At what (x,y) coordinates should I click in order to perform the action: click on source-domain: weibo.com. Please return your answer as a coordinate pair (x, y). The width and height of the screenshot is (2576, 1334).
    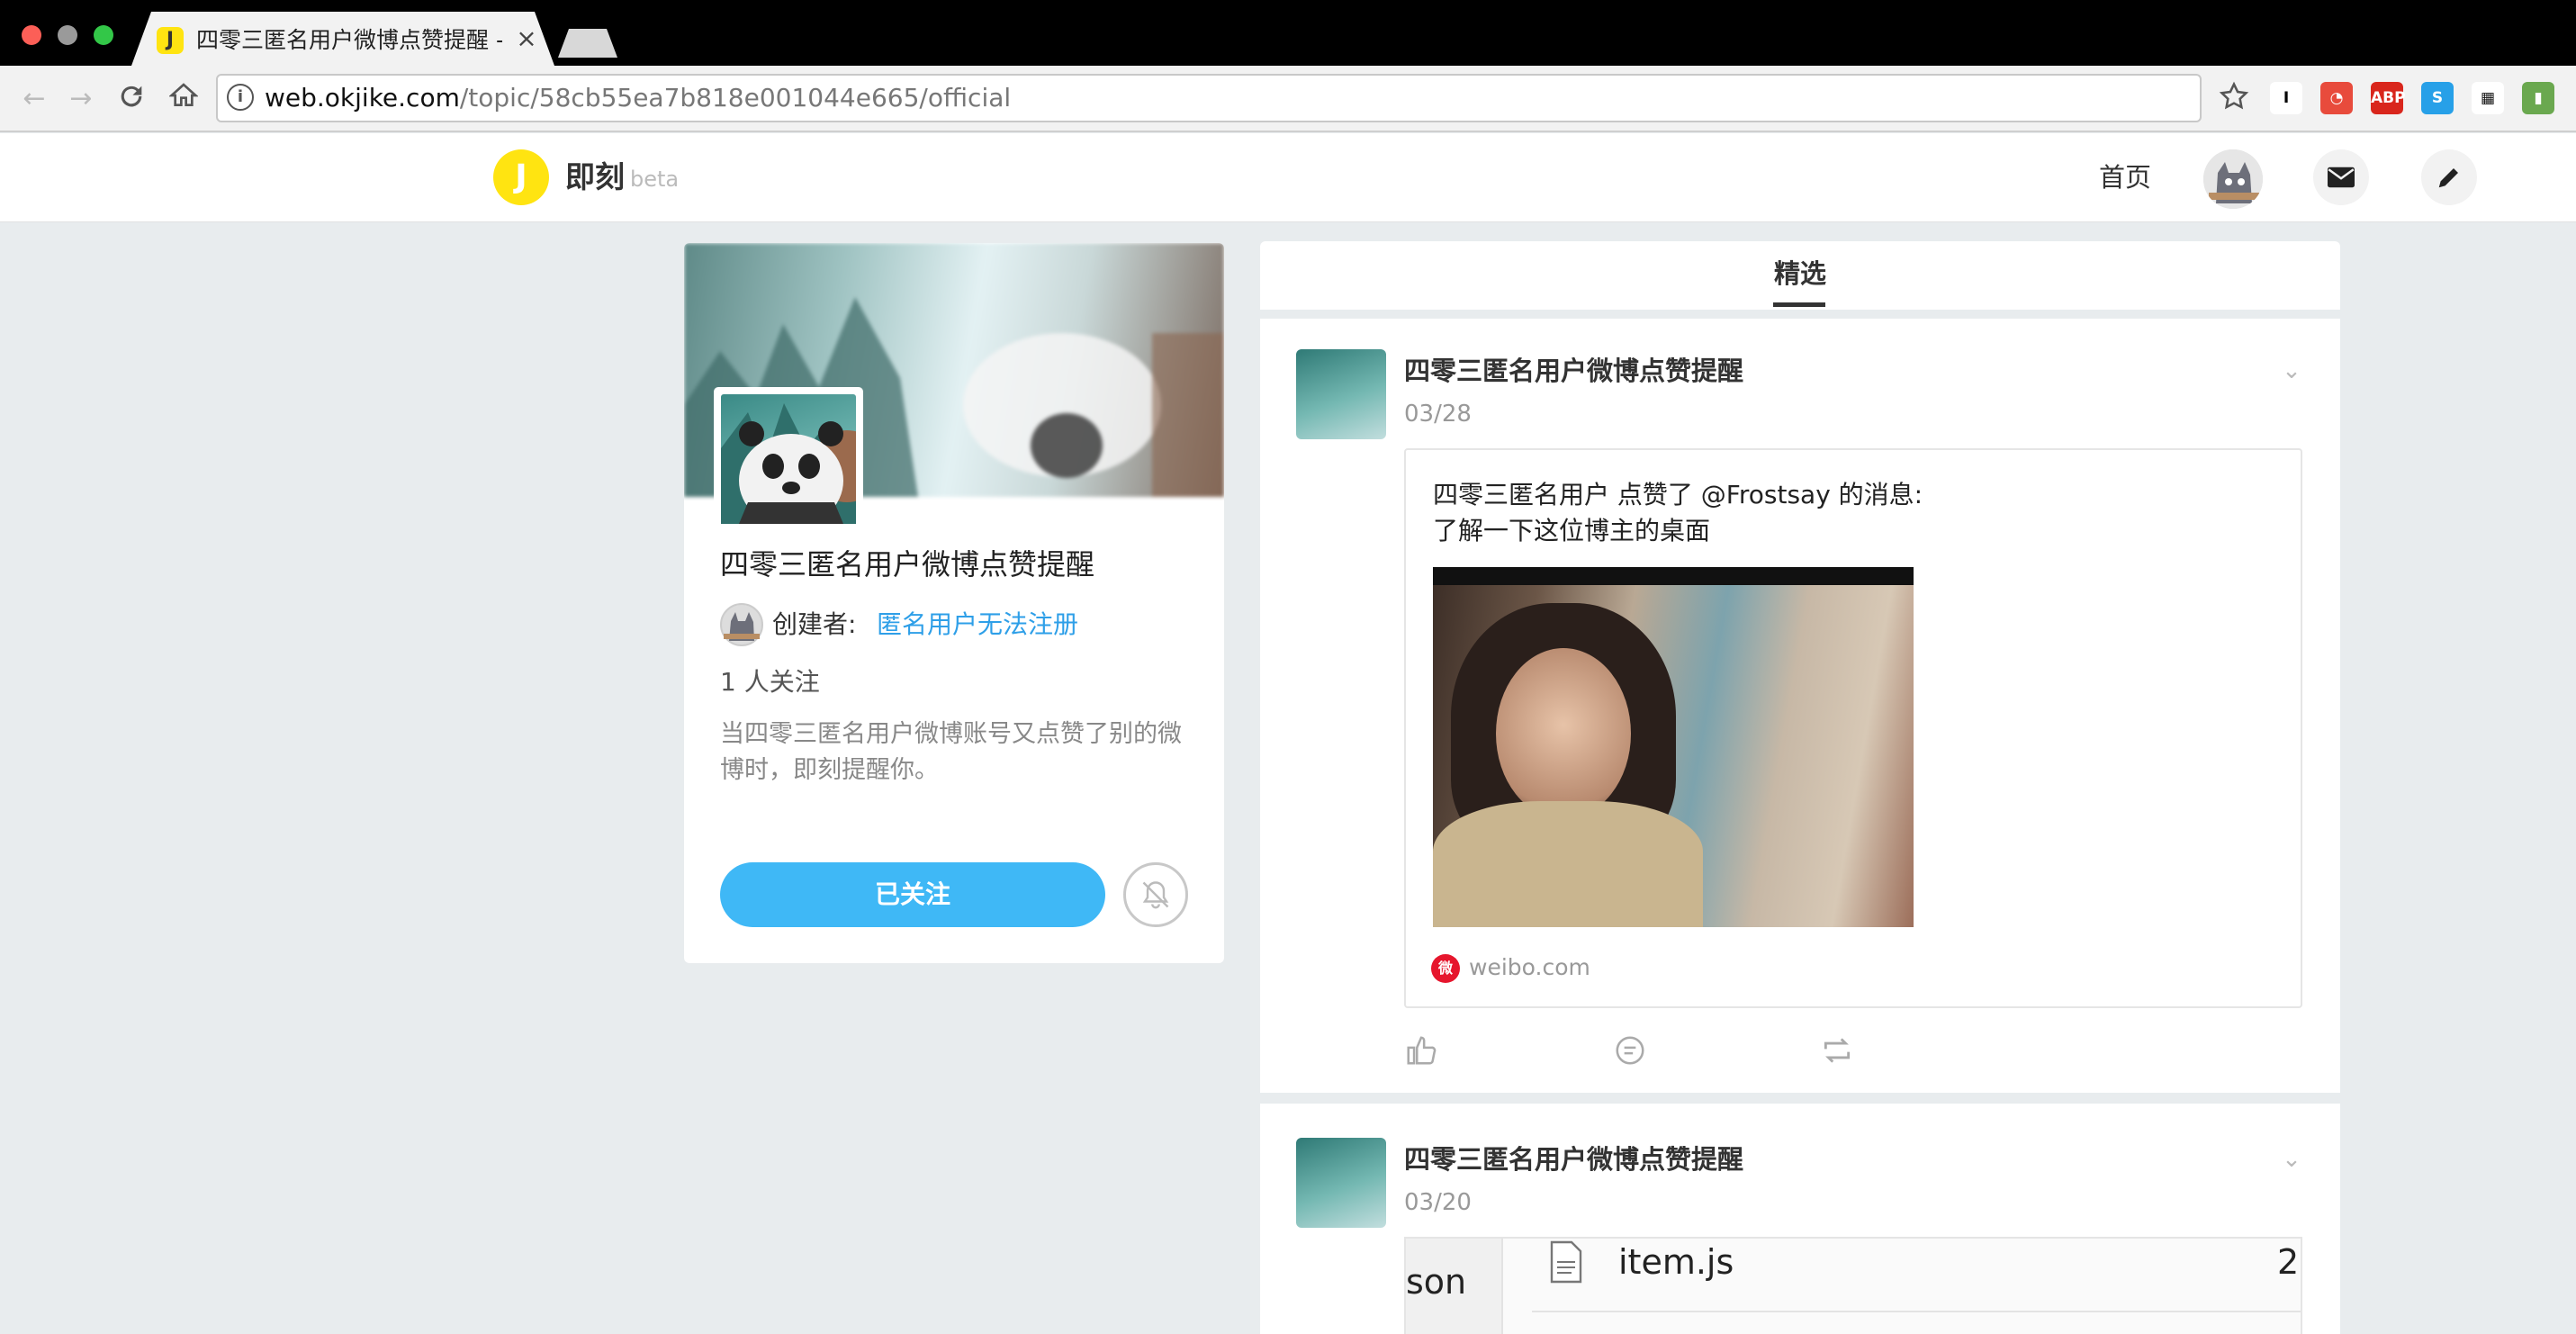
    Looking at the image, I should click on (1529, 968).